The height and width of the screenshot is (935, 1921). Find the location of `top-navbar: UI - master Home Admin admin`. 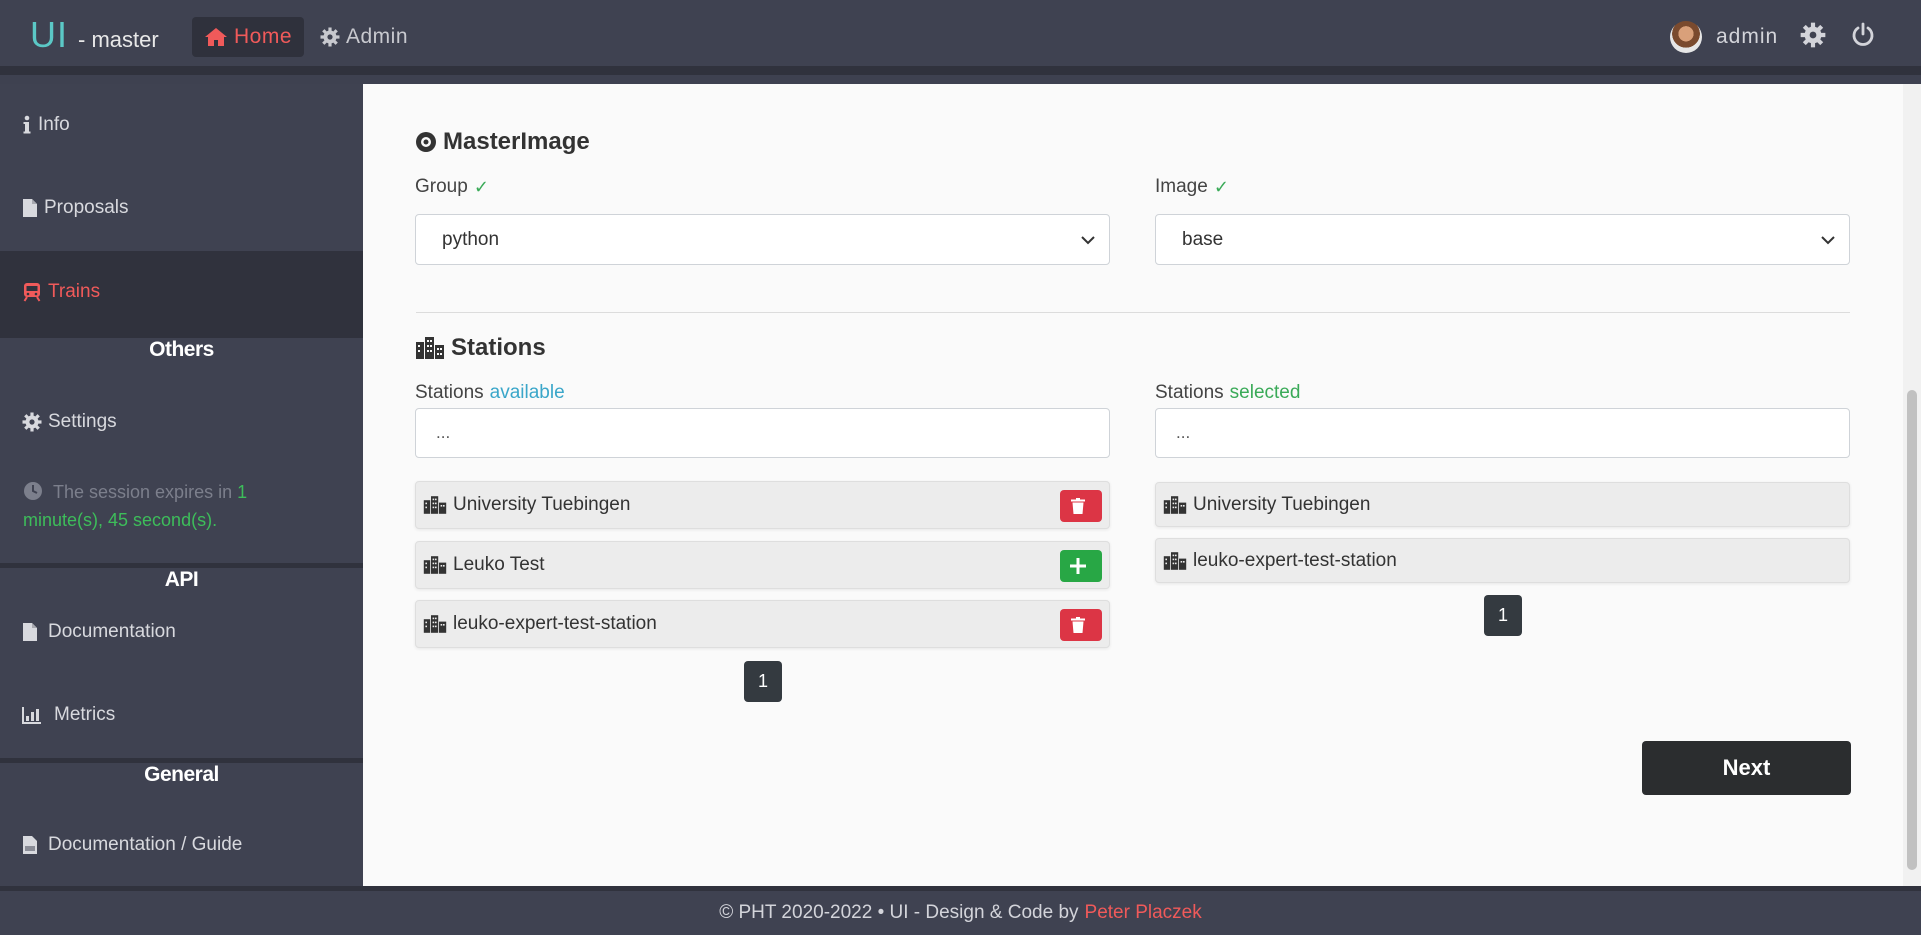

top-navbar: UI - master Home Admin admin is located at coordinates (960, 37).